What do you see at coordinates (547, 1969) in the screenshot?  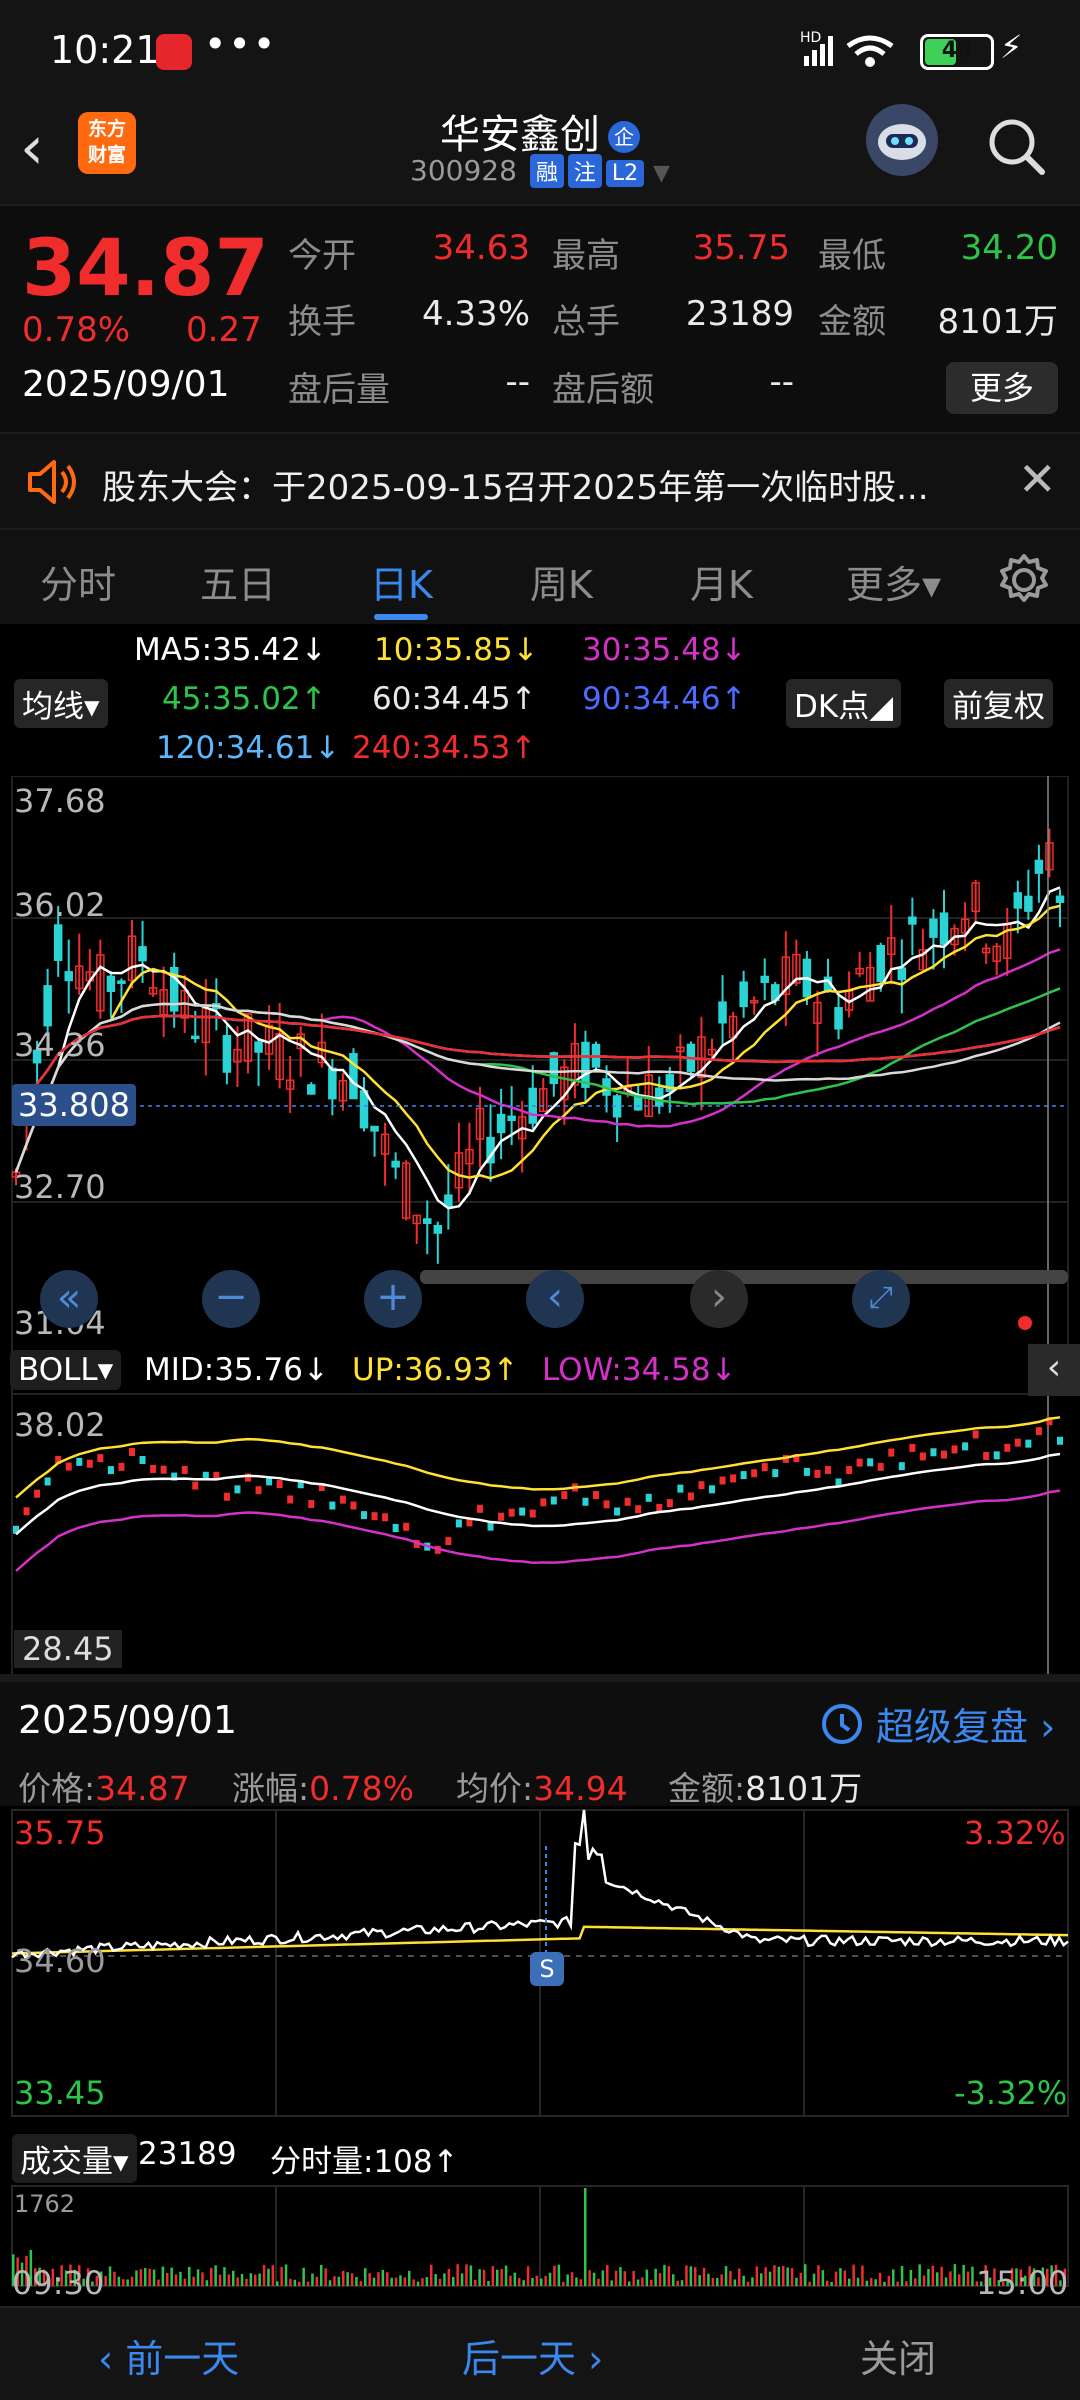 I see `sell-signal-marker: S` at bounding box center [547, 1969].